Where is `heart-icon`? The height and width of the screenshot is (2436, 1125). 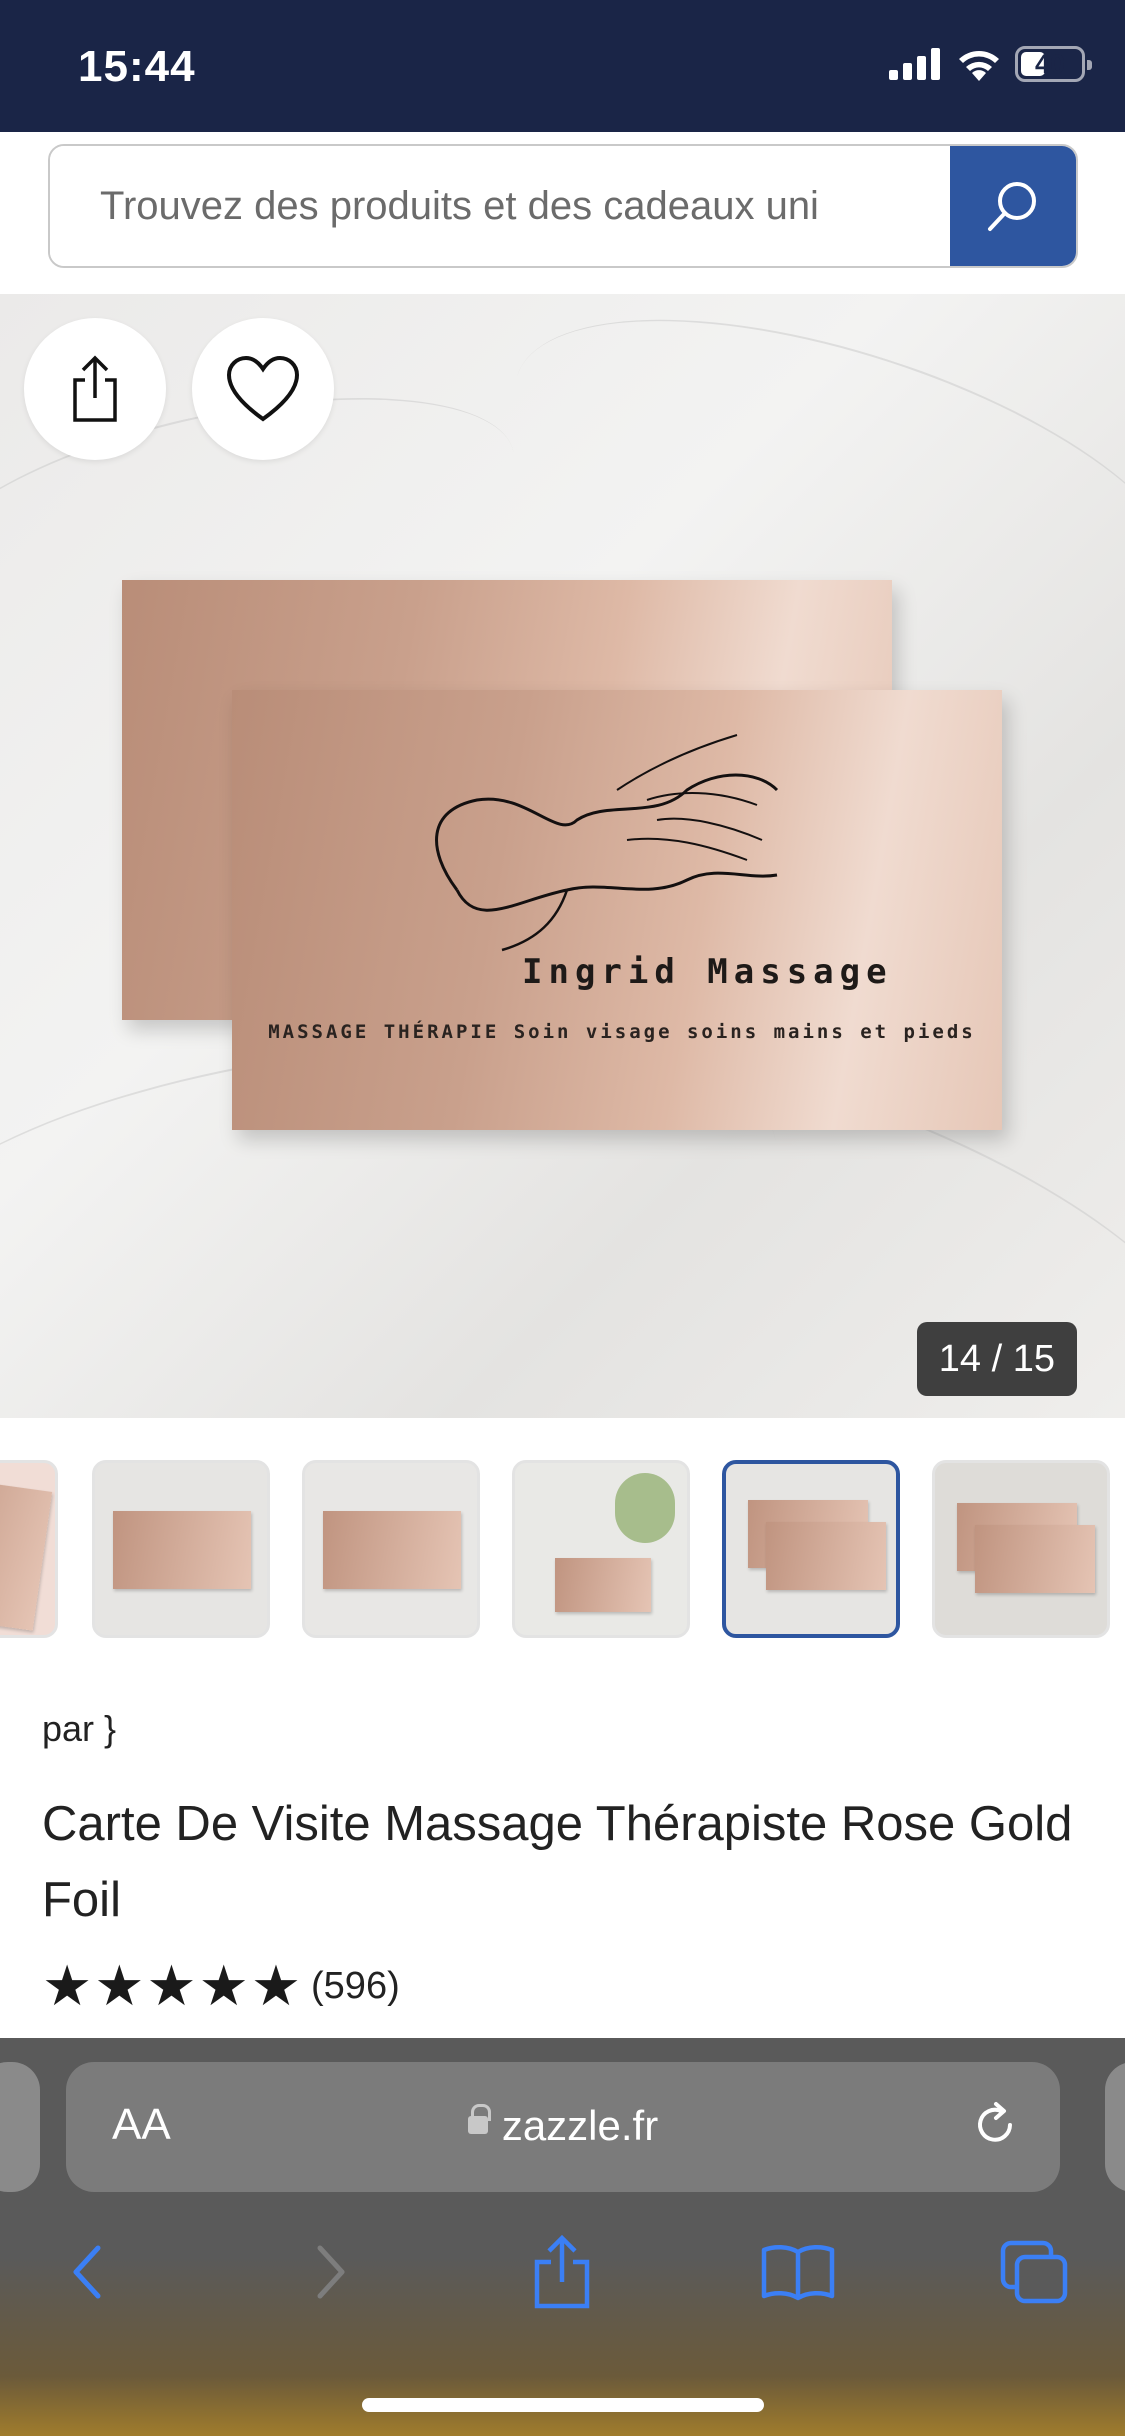
heart-icon is located at coordinates (263, 388).